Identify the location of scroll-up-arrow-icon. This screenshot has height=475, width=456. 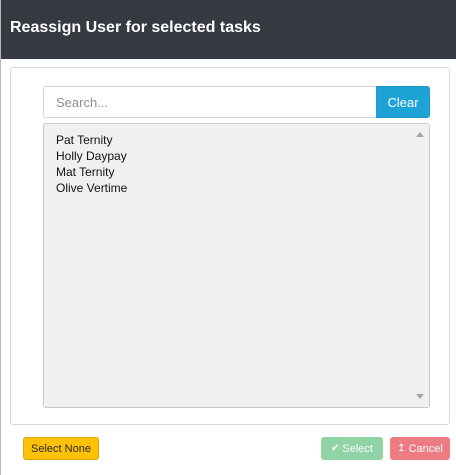
(420, 134).